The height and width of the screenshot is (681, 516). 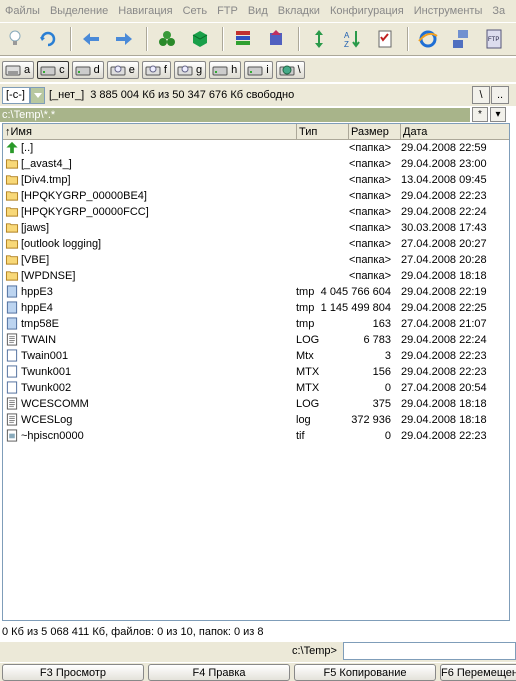 What do you see at coordinates (385, 39) in the screenshot?
I see `checklist-button` at bounding box center [385, 39].